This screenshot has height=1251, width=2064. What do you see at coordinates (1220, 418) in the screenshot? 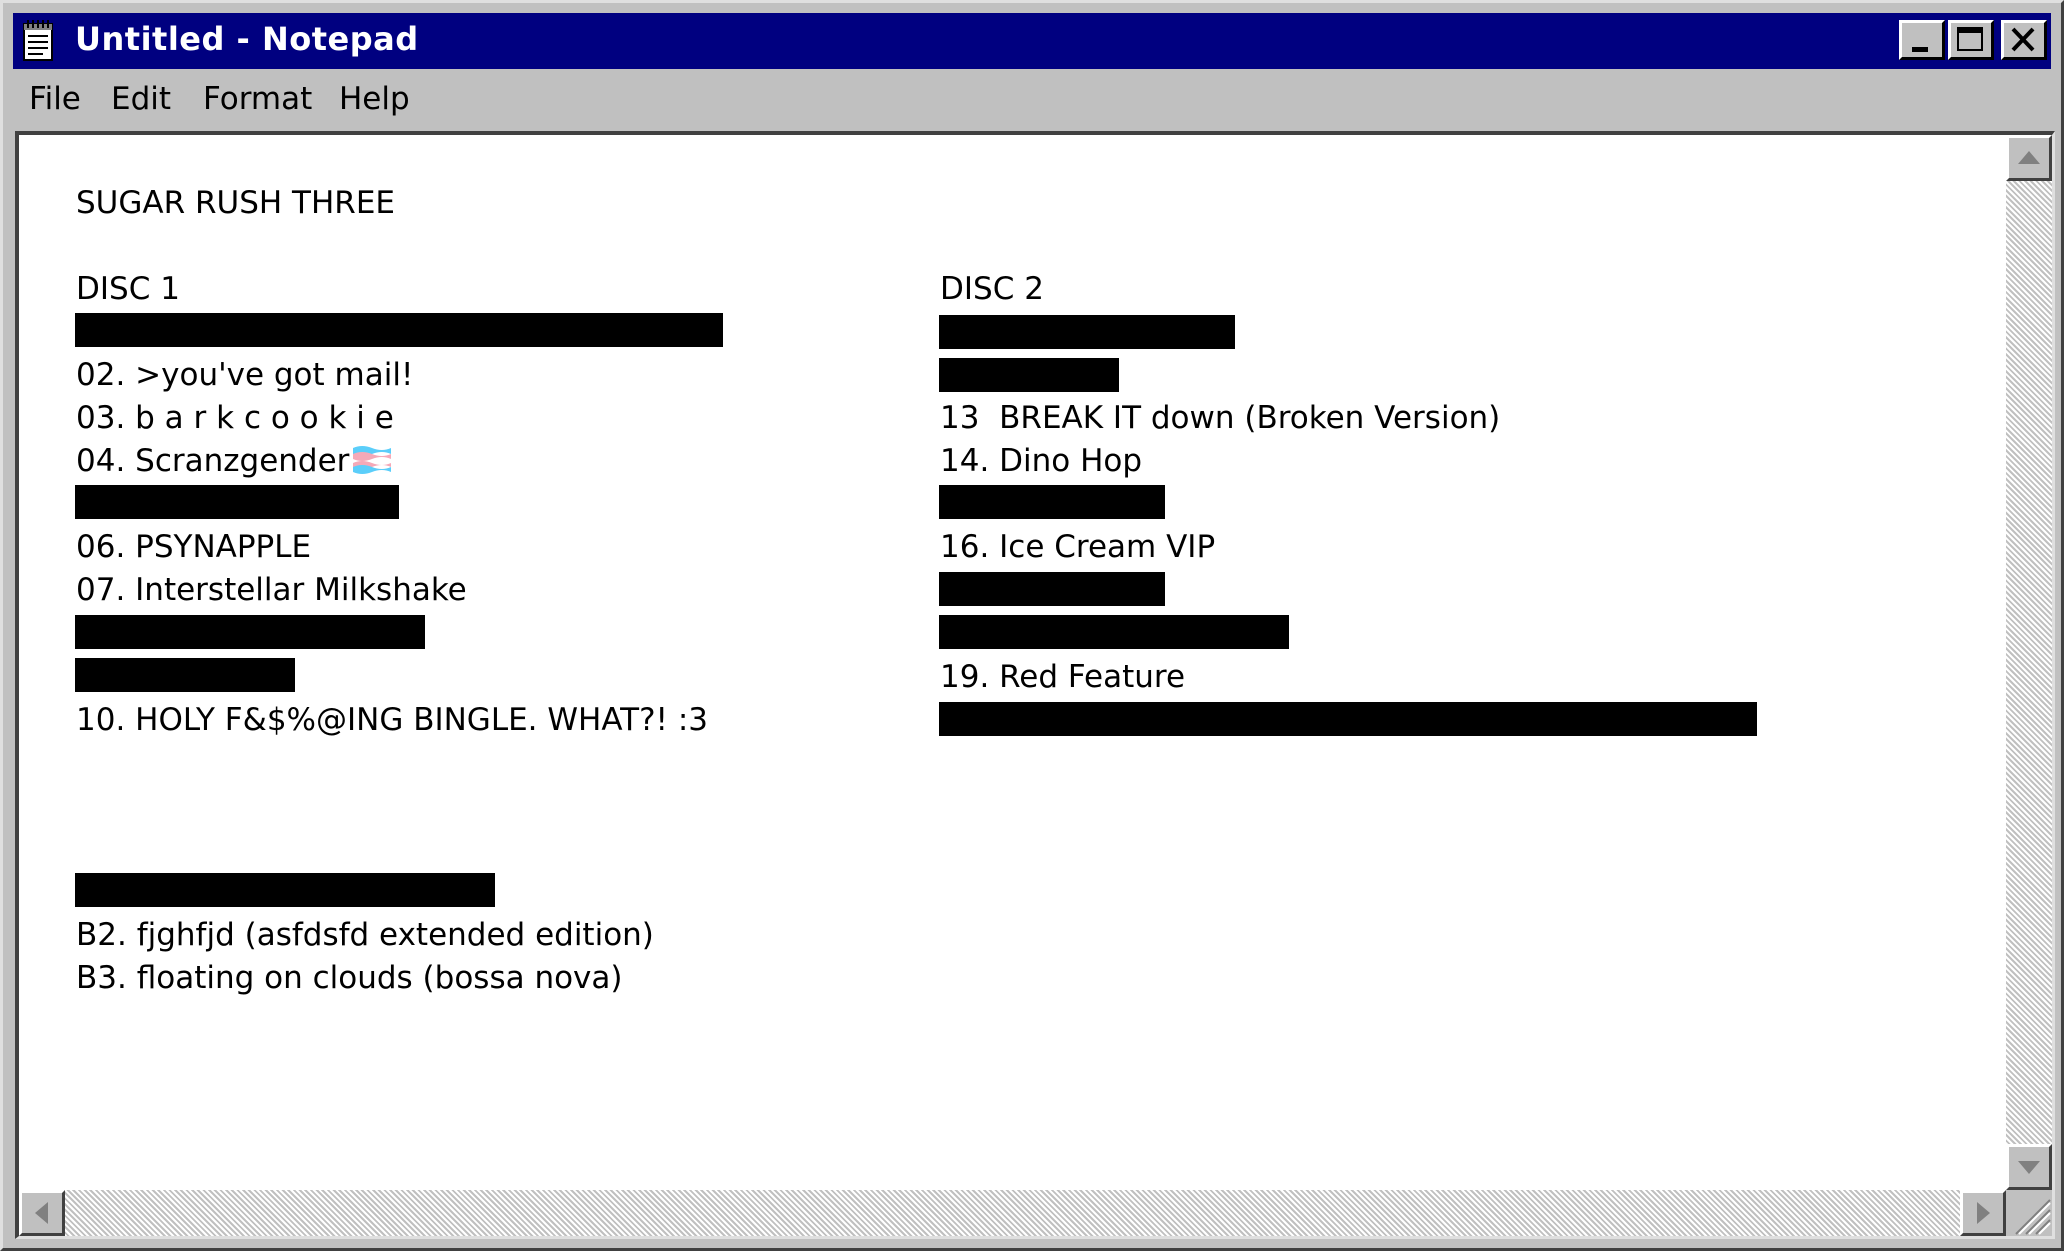
I see `disc2-track: 13 BREAK IT down (Broken Version)` at bounding box center [1220, 418].